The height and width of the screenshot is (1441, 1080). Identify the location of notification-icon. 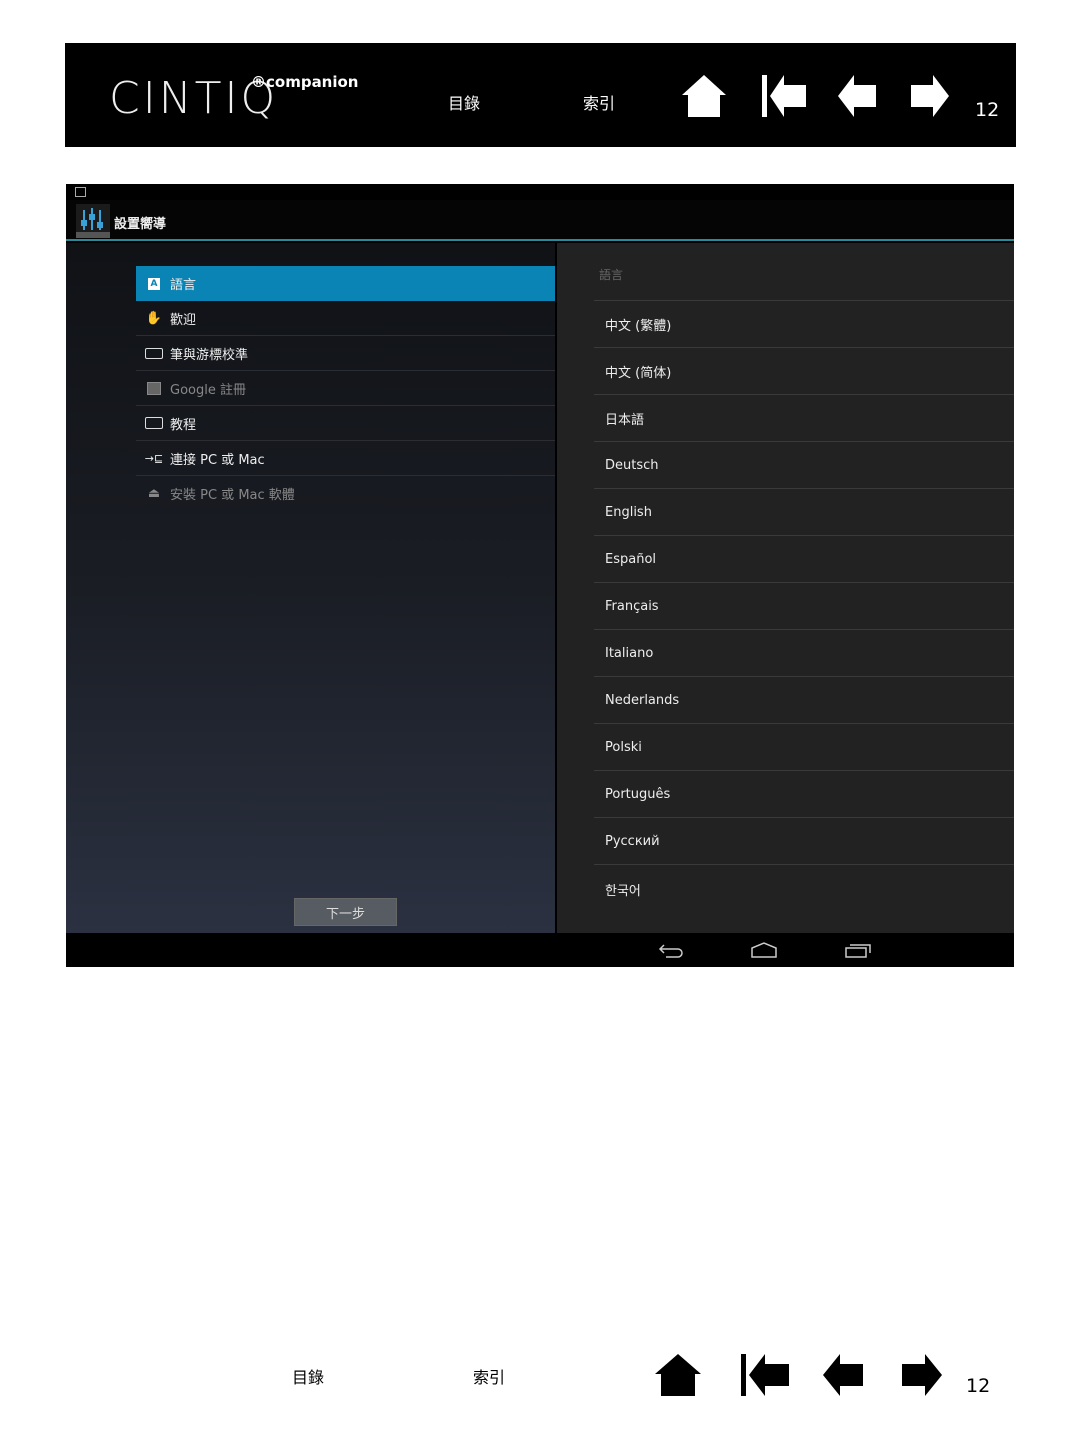
(80, 192).